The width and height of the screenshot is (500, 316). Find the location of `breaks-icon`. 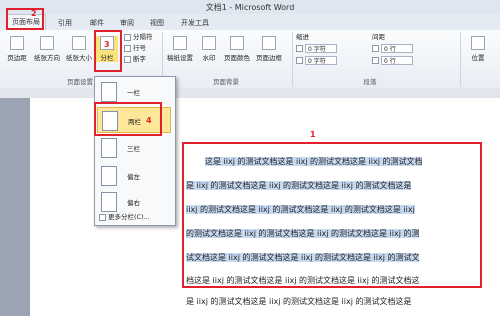

breaks-icon is located at coordinates (127, 37).